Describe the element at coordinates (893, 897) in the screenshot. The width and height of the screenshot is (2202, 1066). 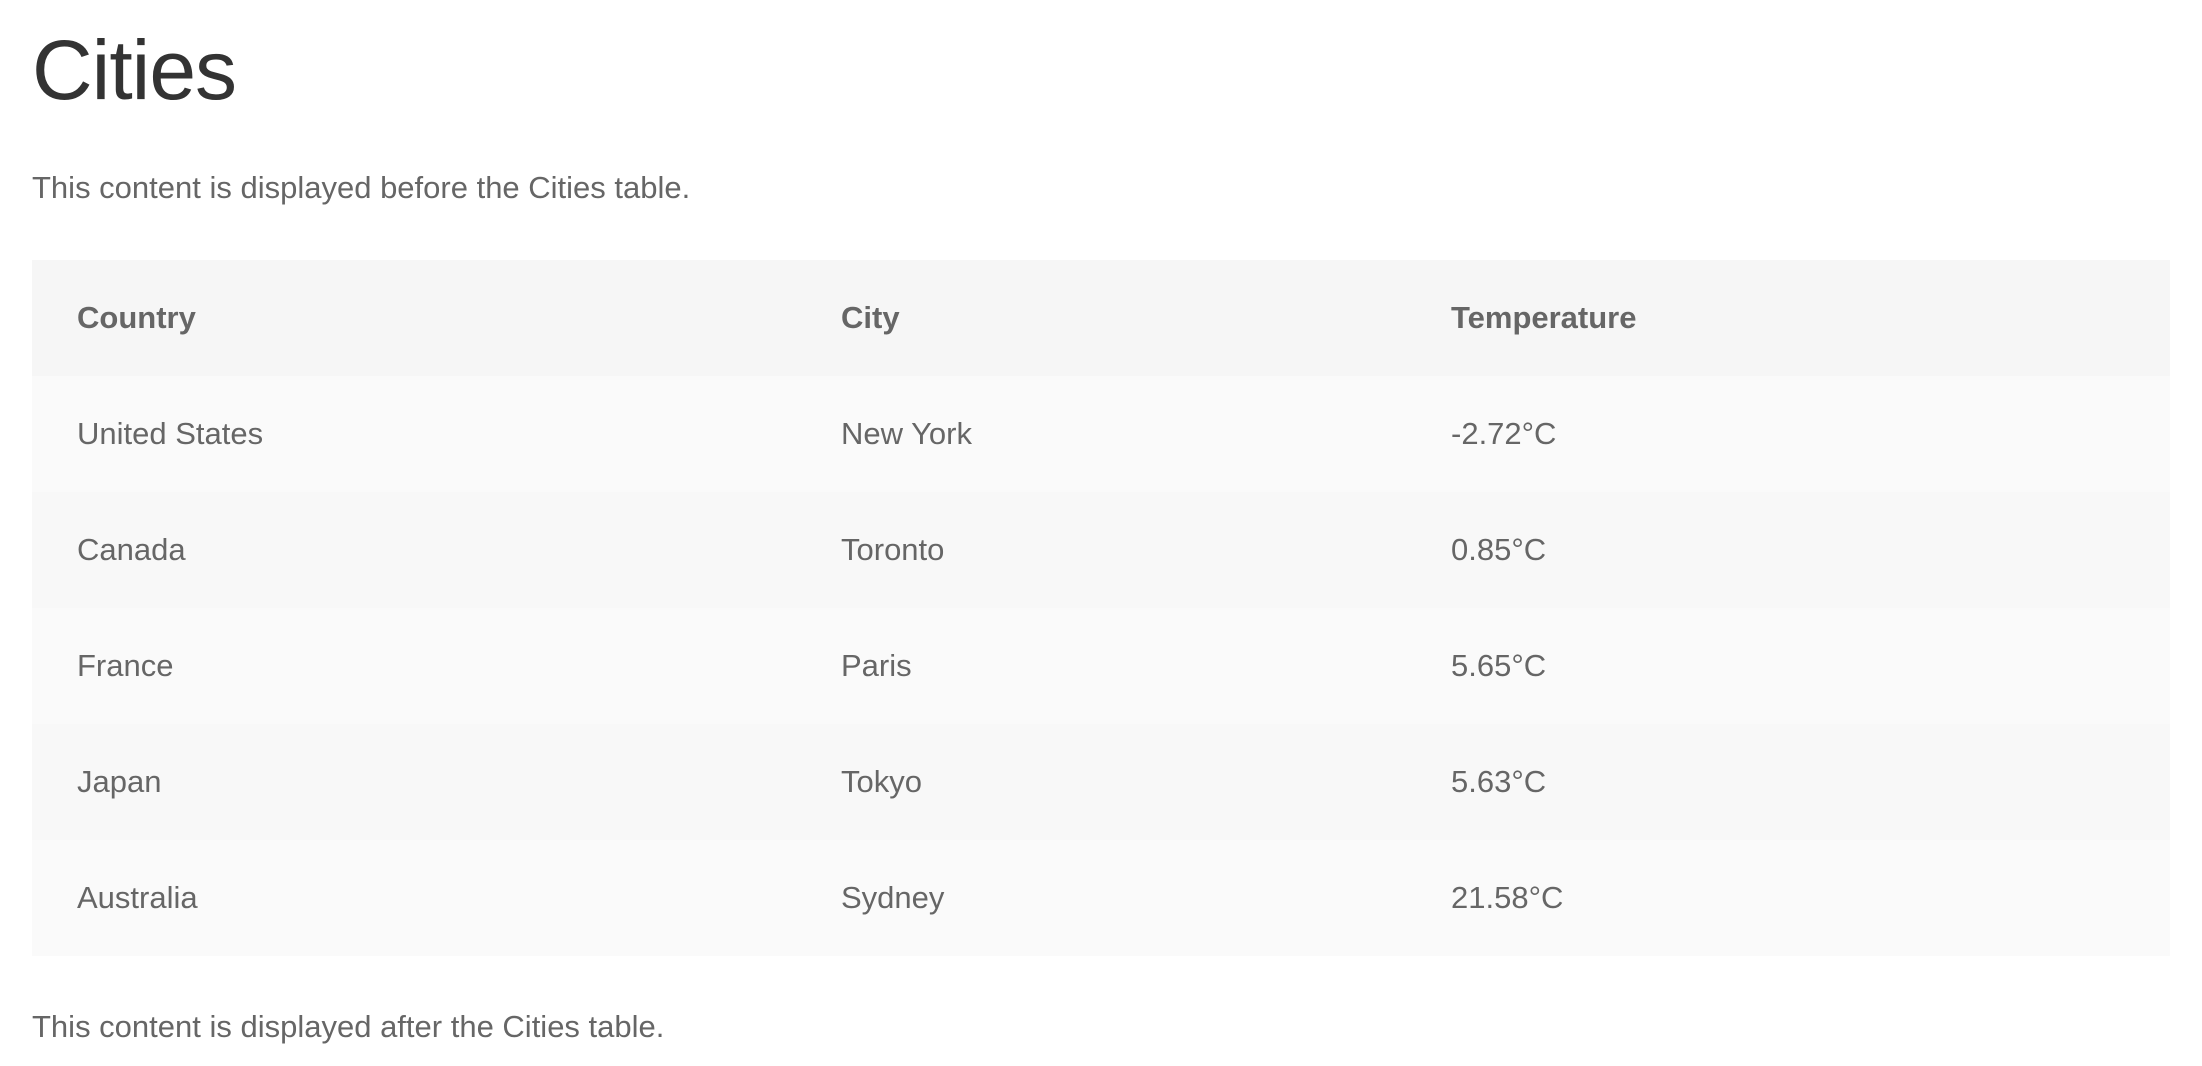
I see `cell-city: Sydney` at that location.